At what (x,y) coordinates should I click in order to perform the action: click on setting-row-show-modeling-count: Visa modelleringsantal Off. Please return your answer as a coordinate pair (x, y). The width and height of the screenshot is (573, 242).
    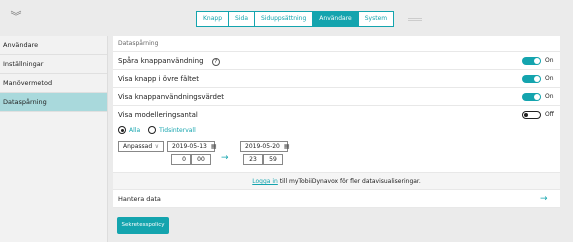
    Looking at the image, I should click on (336, 115).